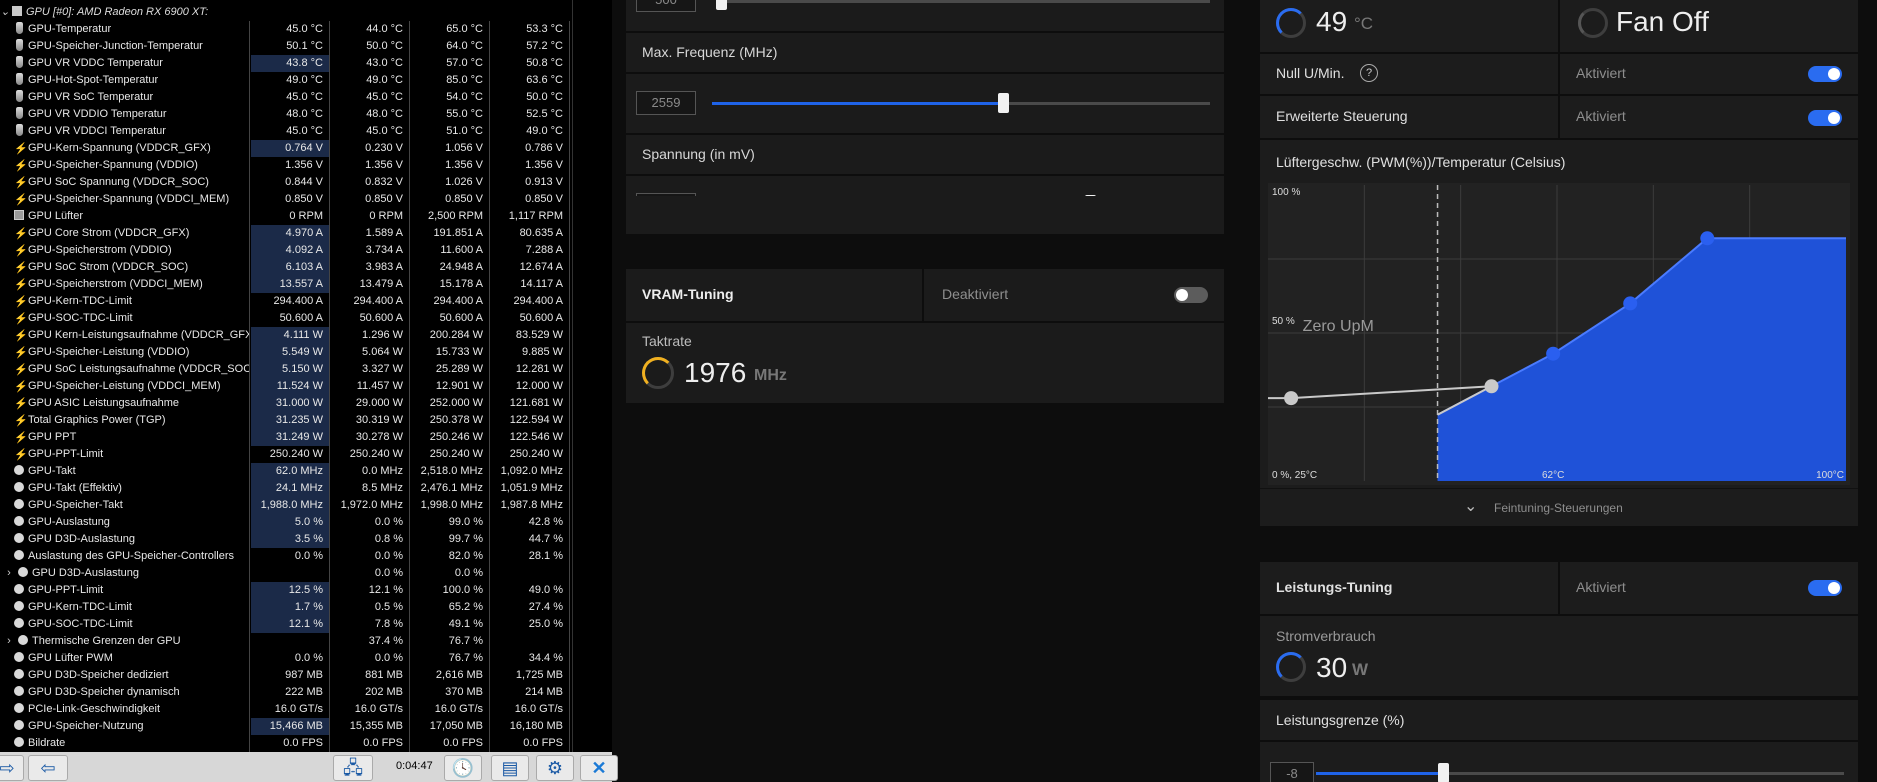  What do you see at coordinates (353, 768) in the screenshot?
I see `network-icon: 🖧` at bounding box center [353, 768].